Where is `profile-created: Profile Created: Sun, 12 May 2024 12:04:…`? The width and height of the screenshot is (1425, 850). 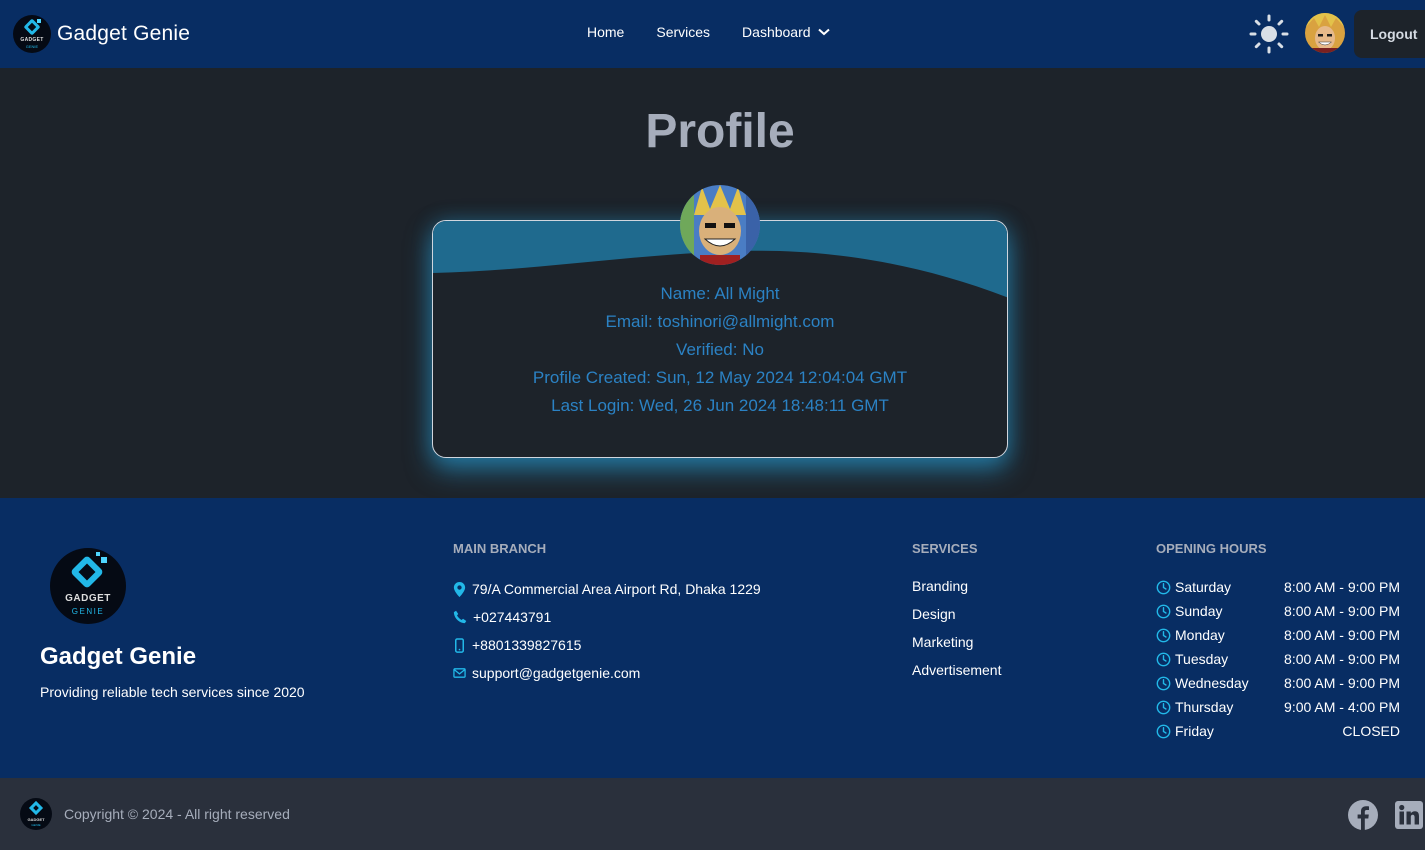
profile-created: Profile Created: Sun, 12 May 2024 12:04:… is located at coordinates (720, 377).